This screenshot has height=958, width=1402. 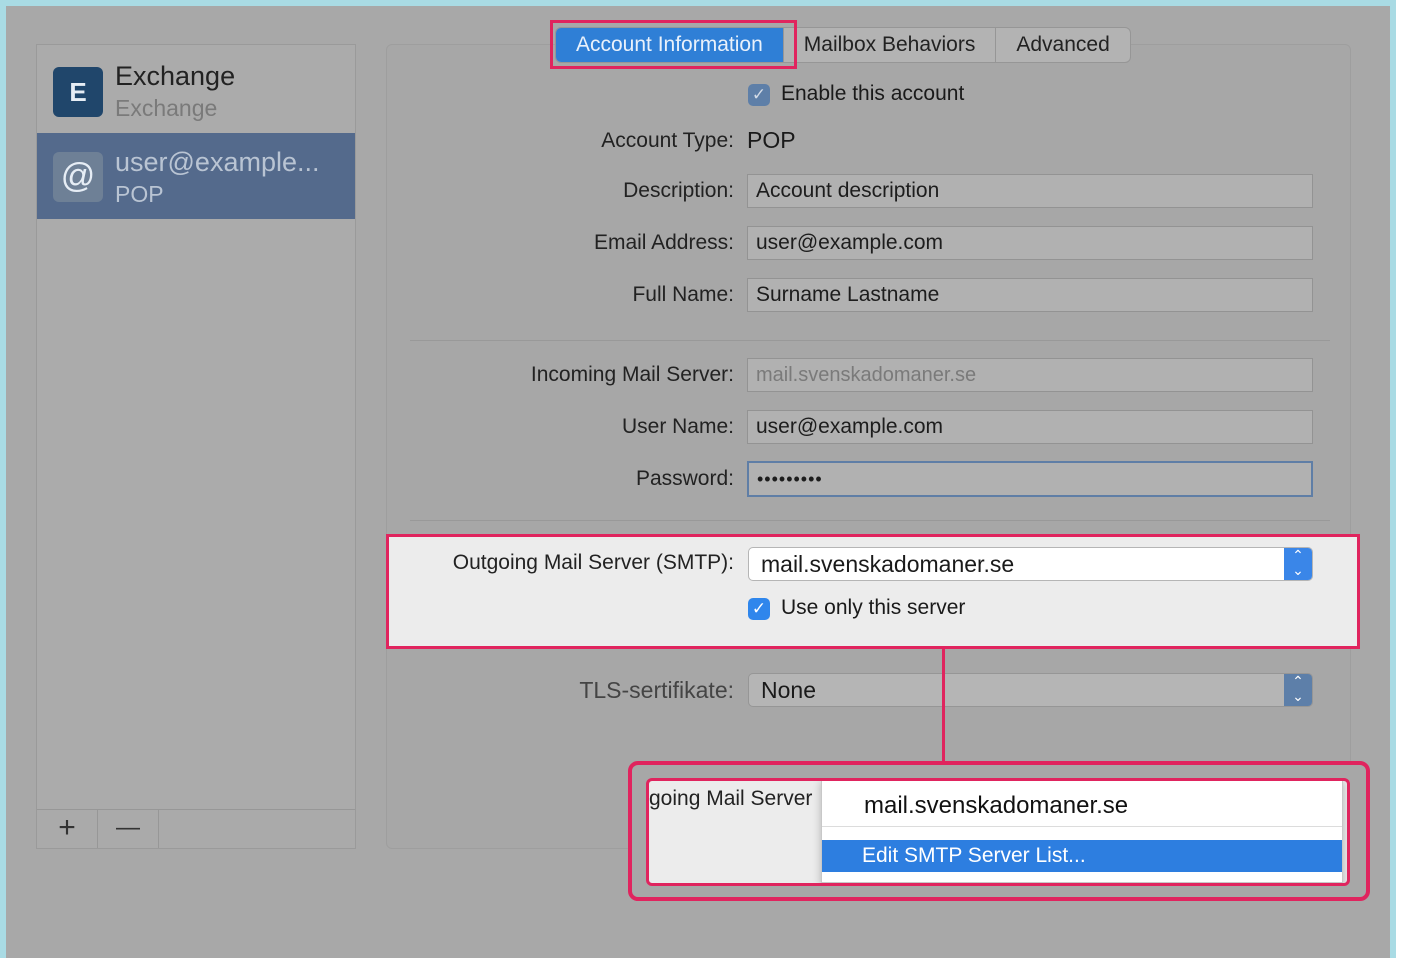 I want to click on callout-connector-line, so click(x=943, y=704).